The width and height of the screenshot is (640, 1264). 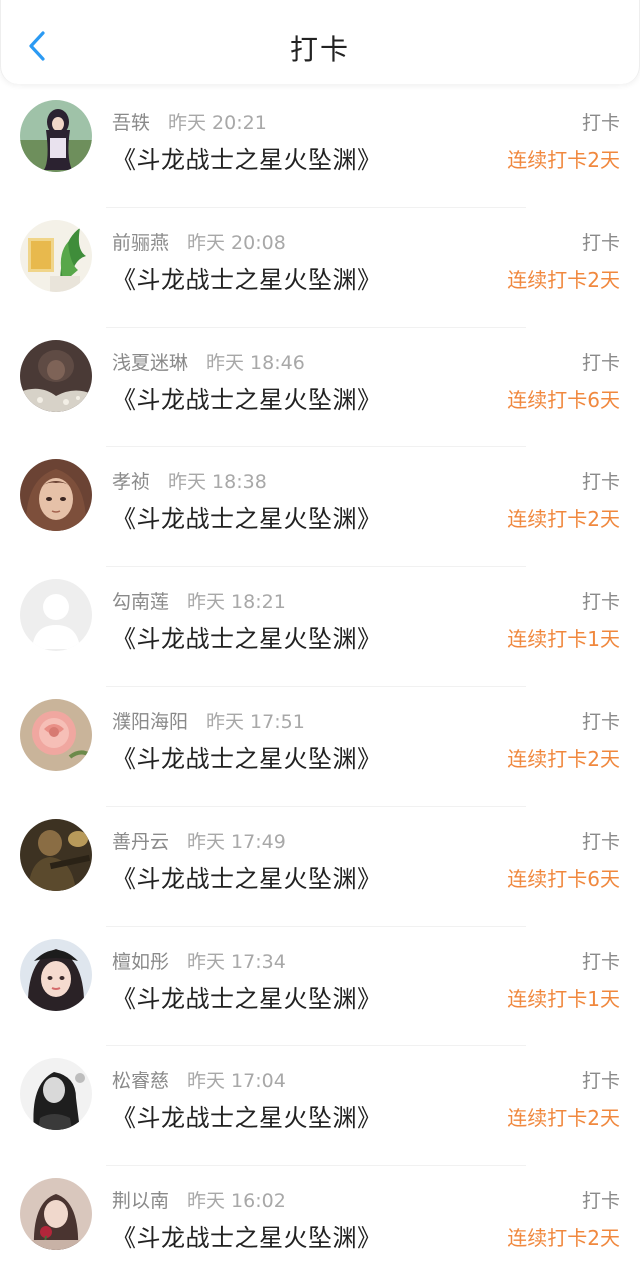 What do you see at coordinates (141, 1201) in the screenshot?
I see `user-name-text: 荆以南` at bounding box center [141, 1201].